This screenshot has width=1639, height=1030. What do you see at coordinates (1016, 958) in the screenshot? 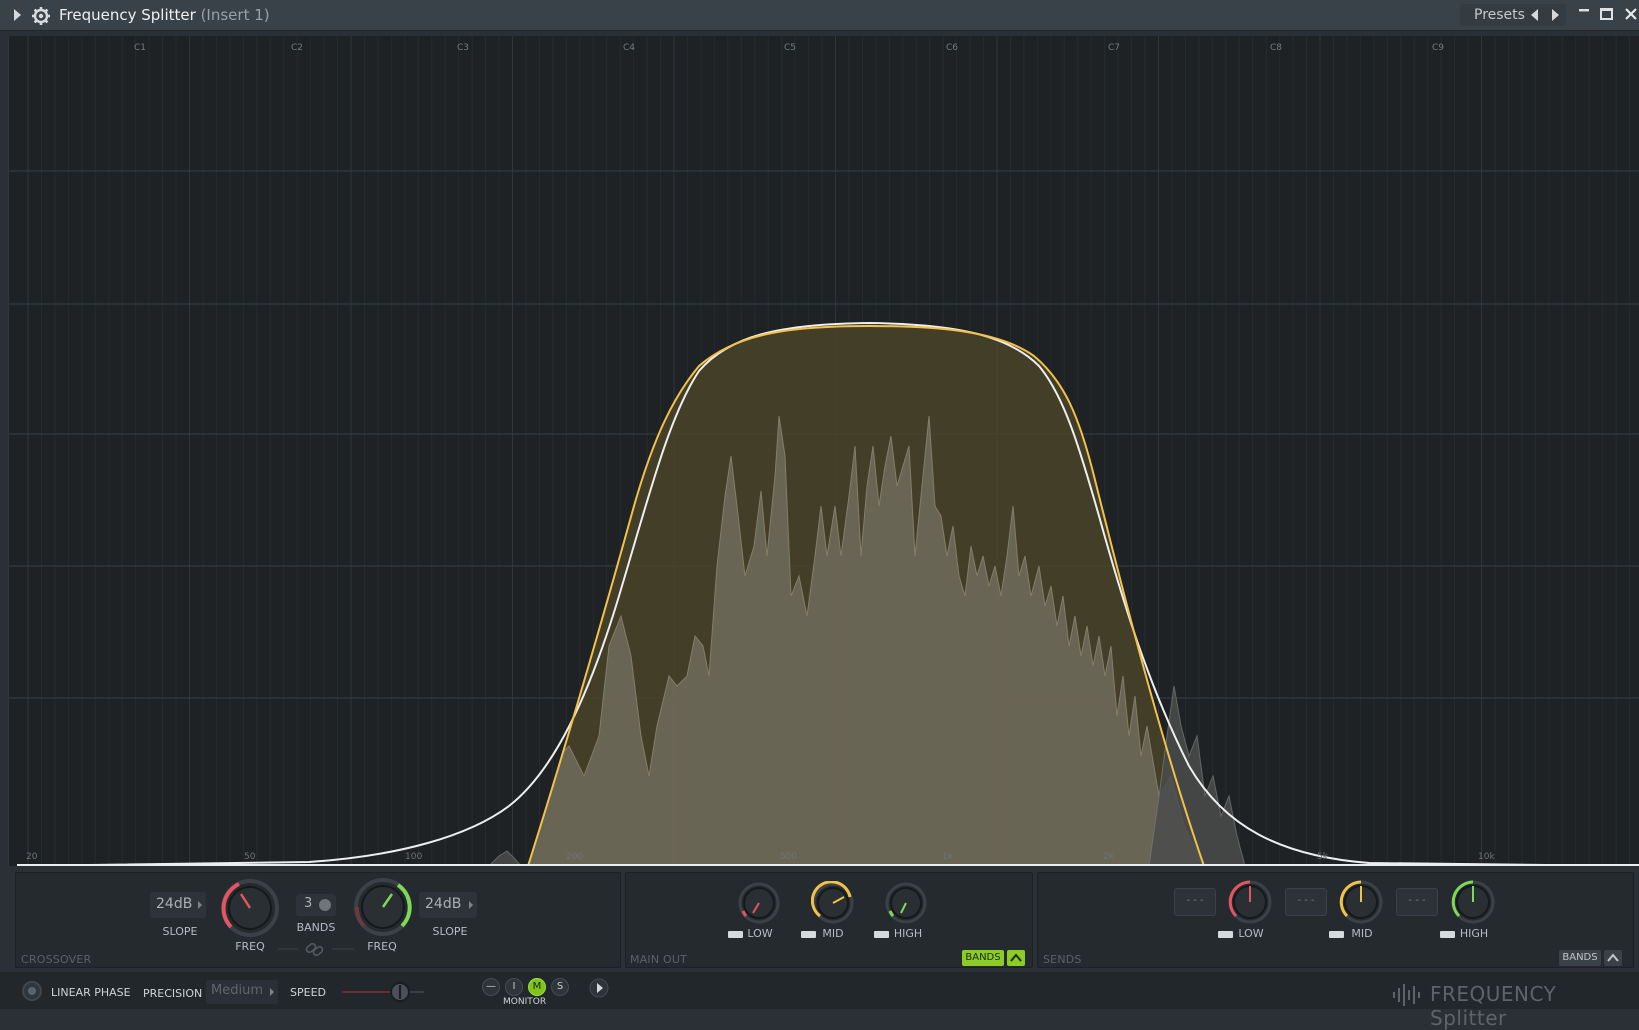
I see `main-out-collapse-icon` at bounding box center [1016, 958].